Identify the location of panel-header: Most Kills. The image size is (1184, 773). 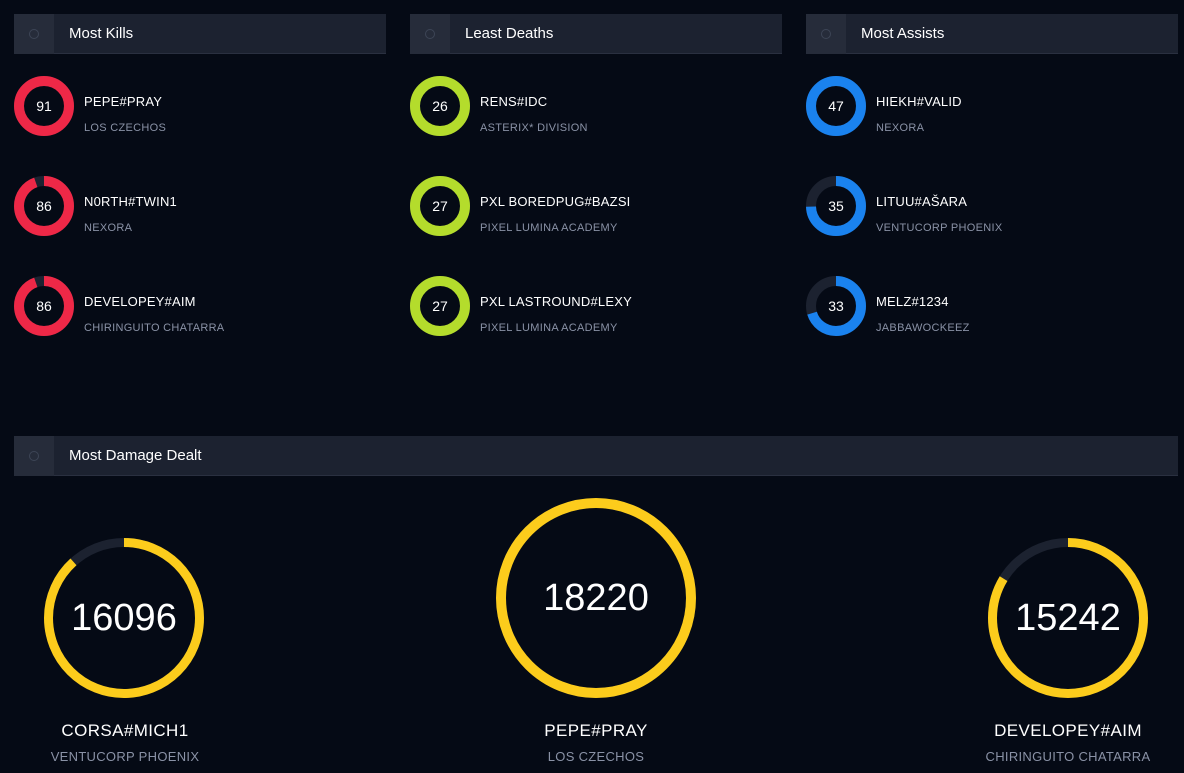
(200, 33).